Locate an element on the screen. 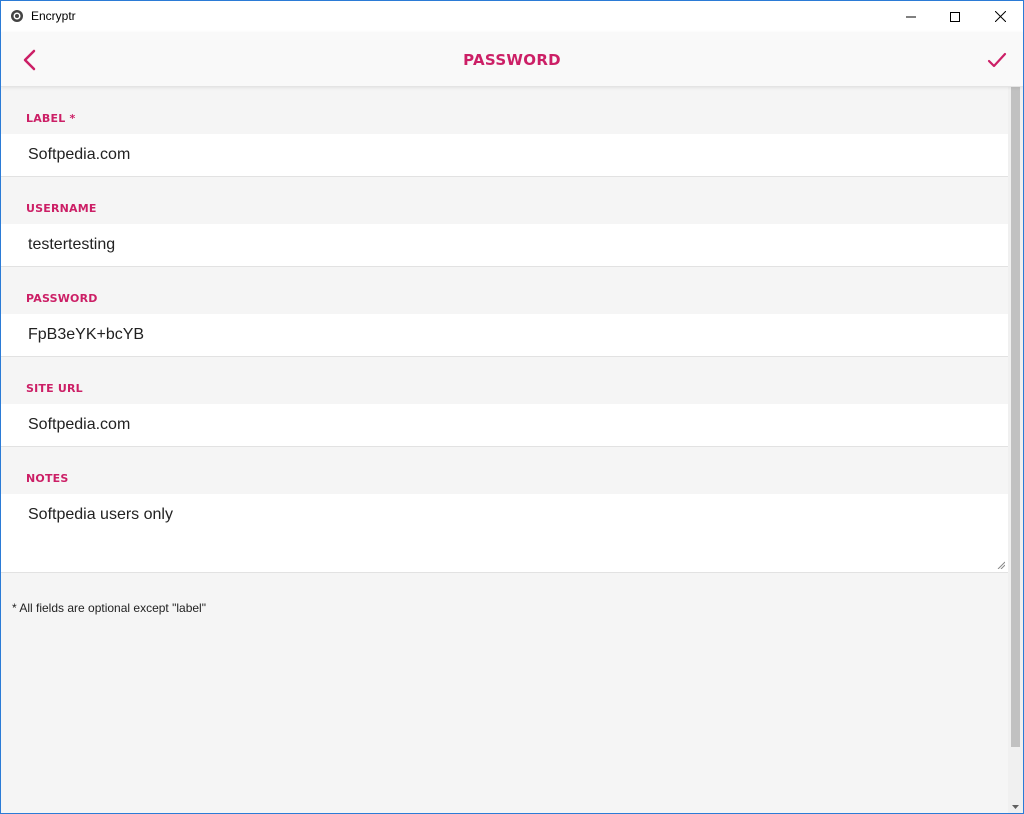  password-field-label: PASSWORD is located at coordinates (62, 298).